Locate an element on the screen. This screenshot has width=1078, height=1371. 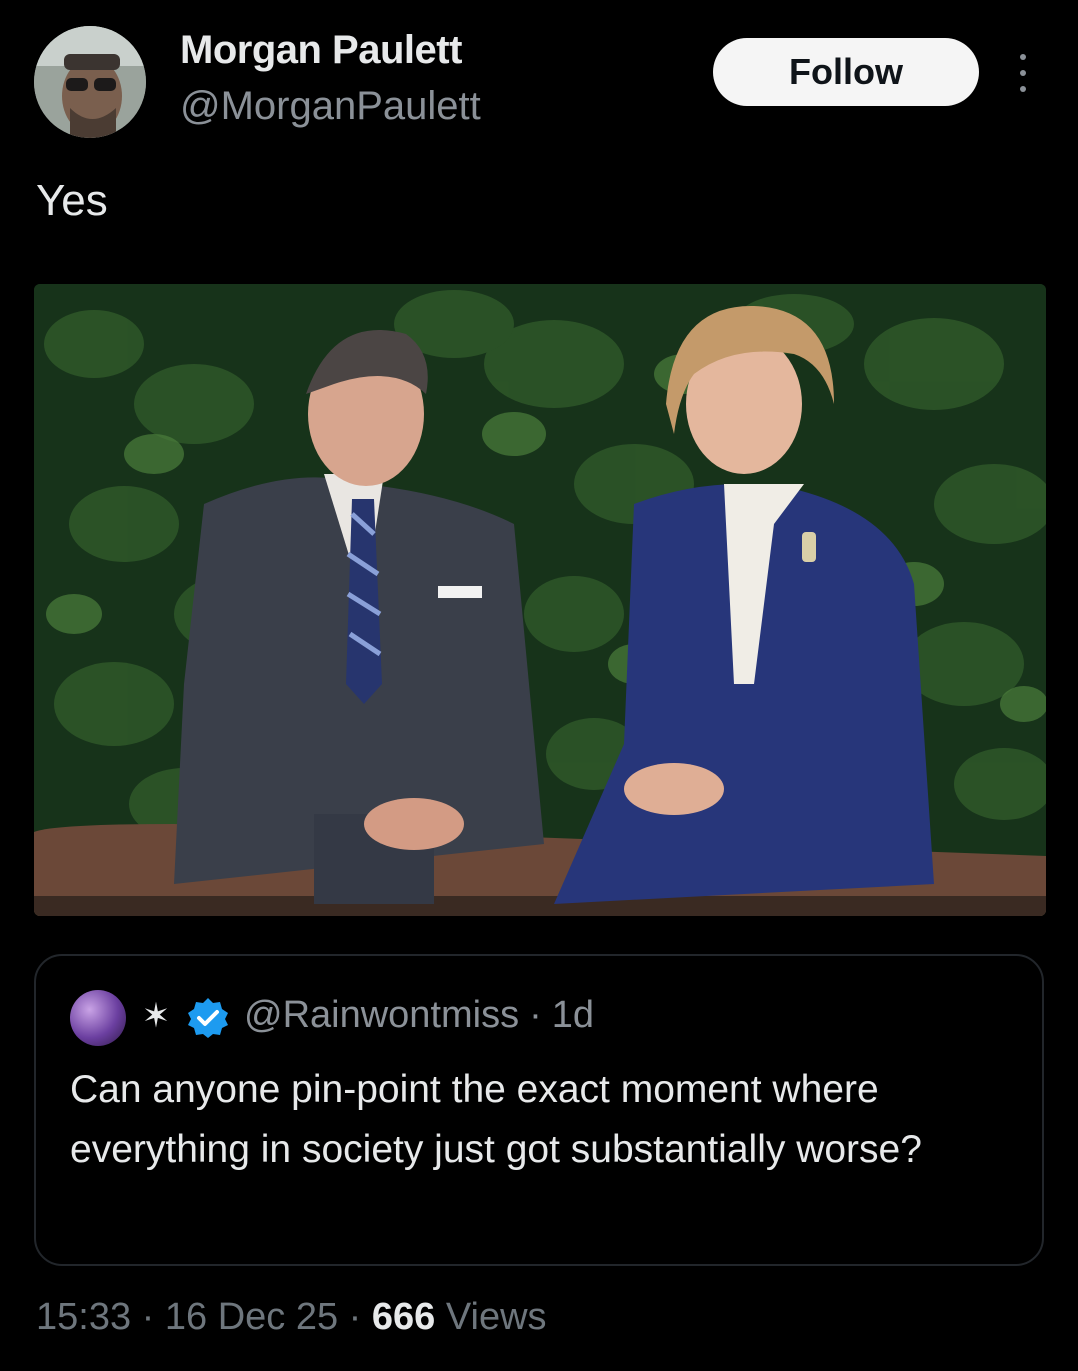
tweet-metadata: 15:33 · 16 Dec 25 · 666 Views is located at coordinates (291, 1317).